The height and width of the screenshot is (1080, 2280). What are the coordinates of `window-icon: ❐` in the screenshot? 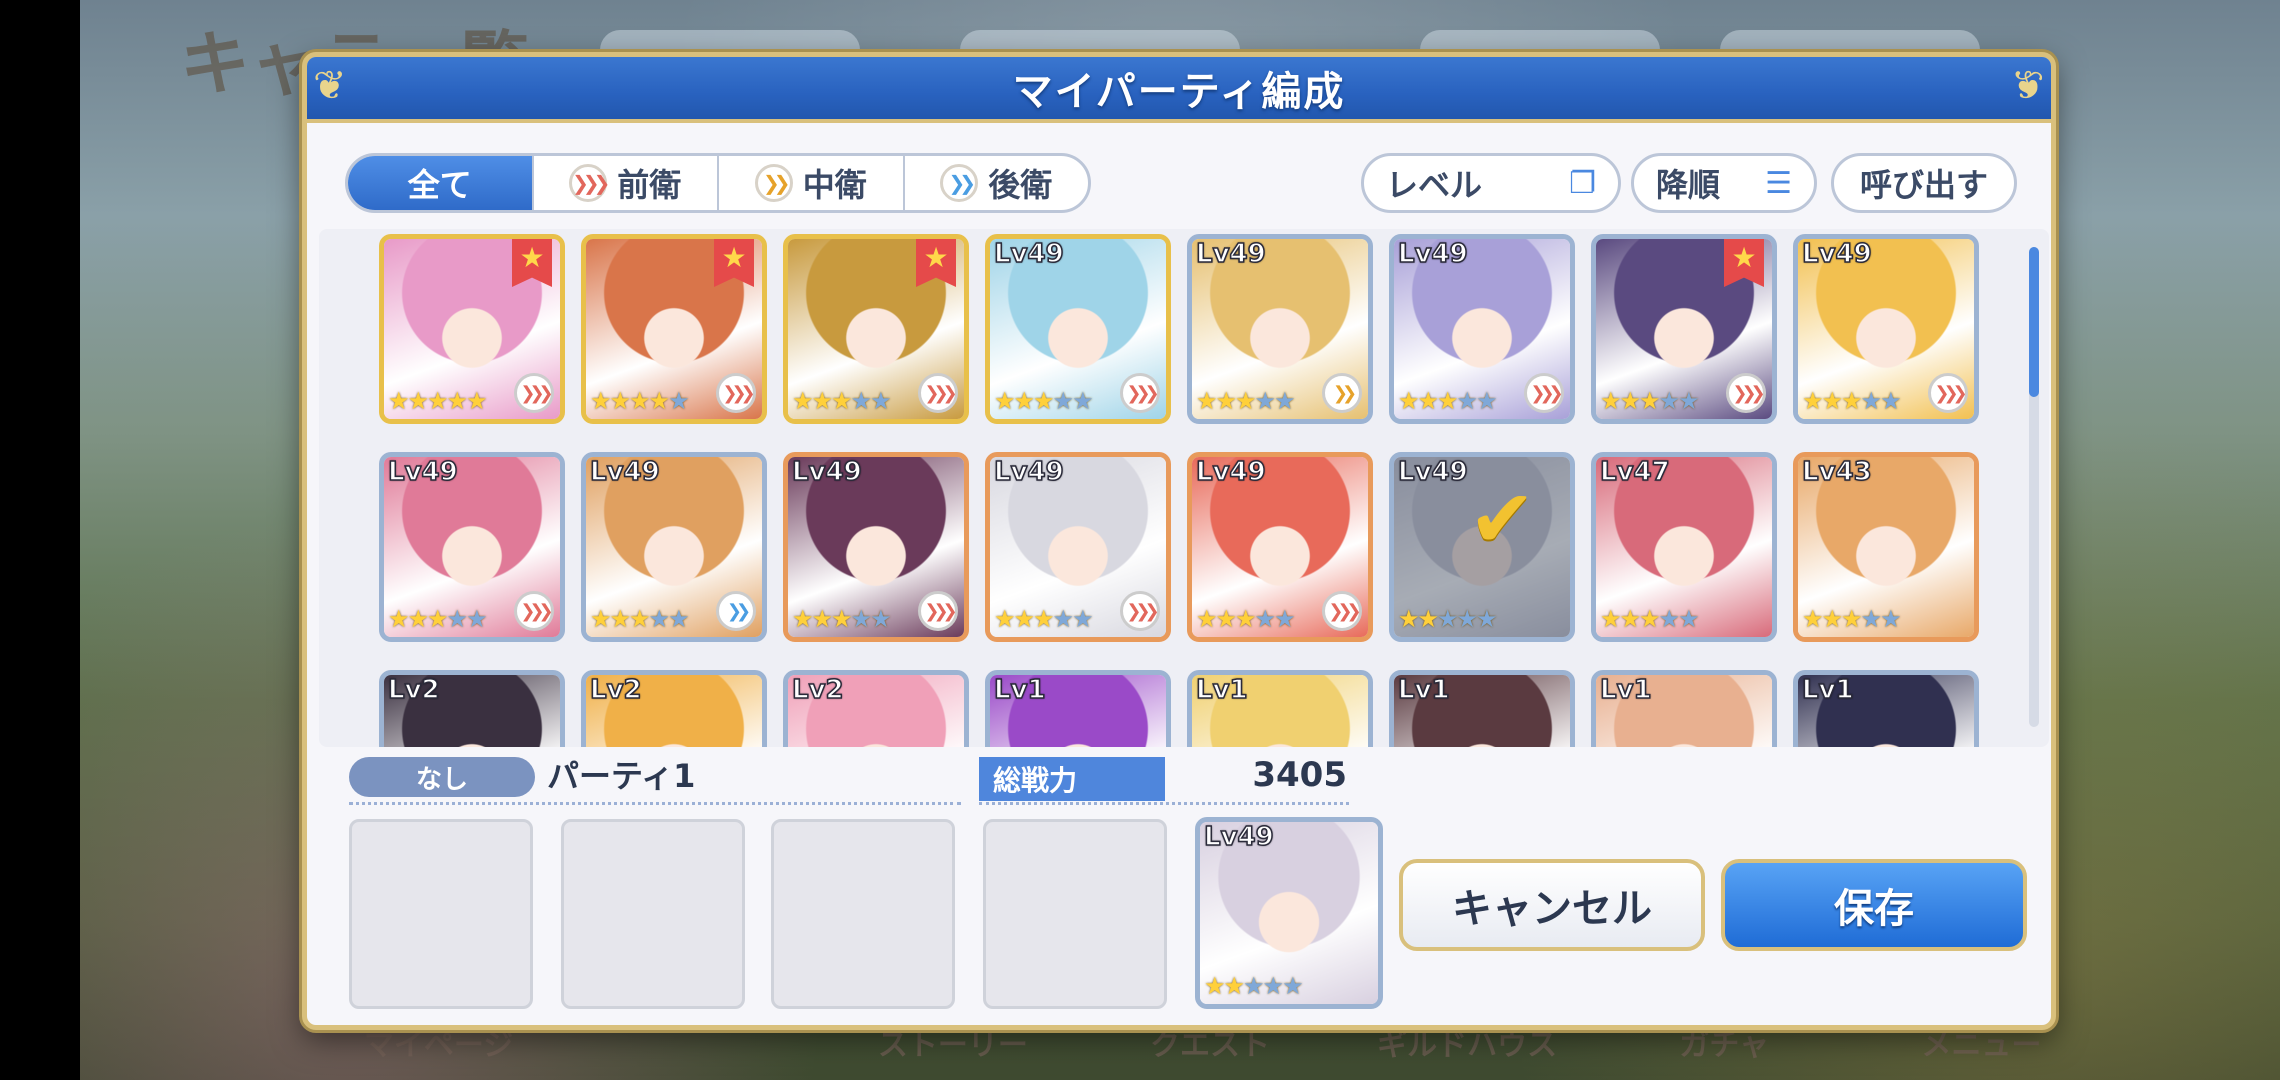 It's located at (1582, 183).